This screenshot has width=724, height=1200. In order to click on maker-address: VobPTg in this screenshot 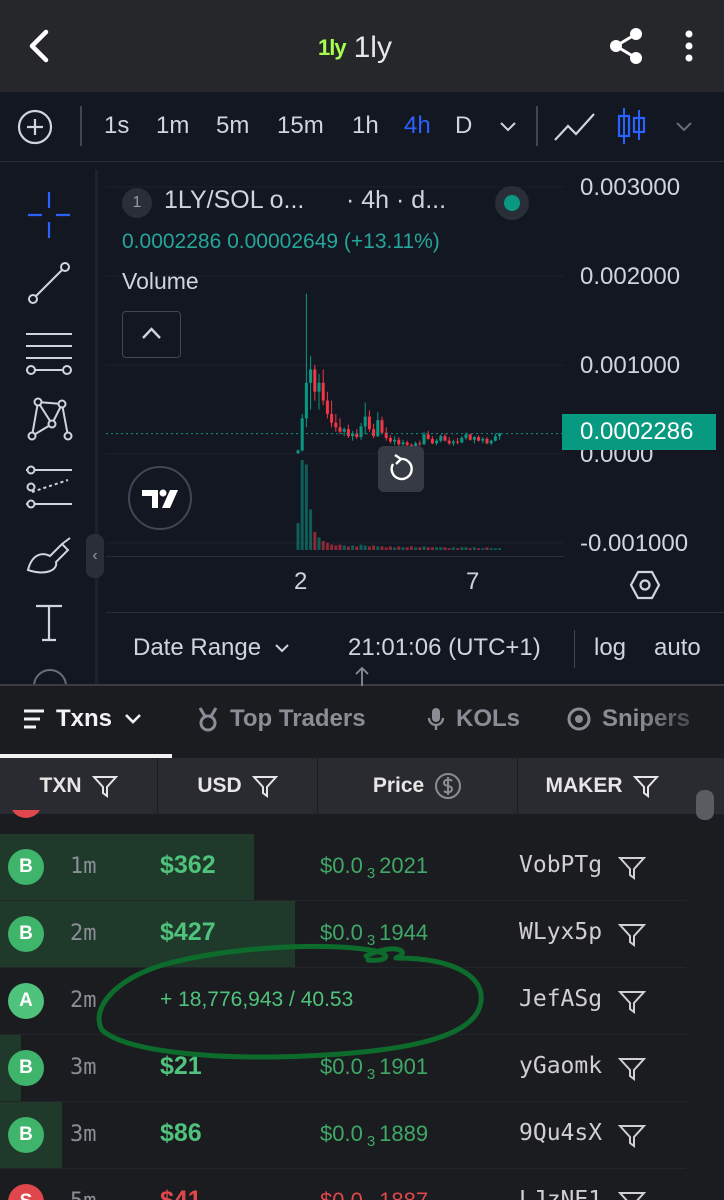, I will do `click(560, 865)`.